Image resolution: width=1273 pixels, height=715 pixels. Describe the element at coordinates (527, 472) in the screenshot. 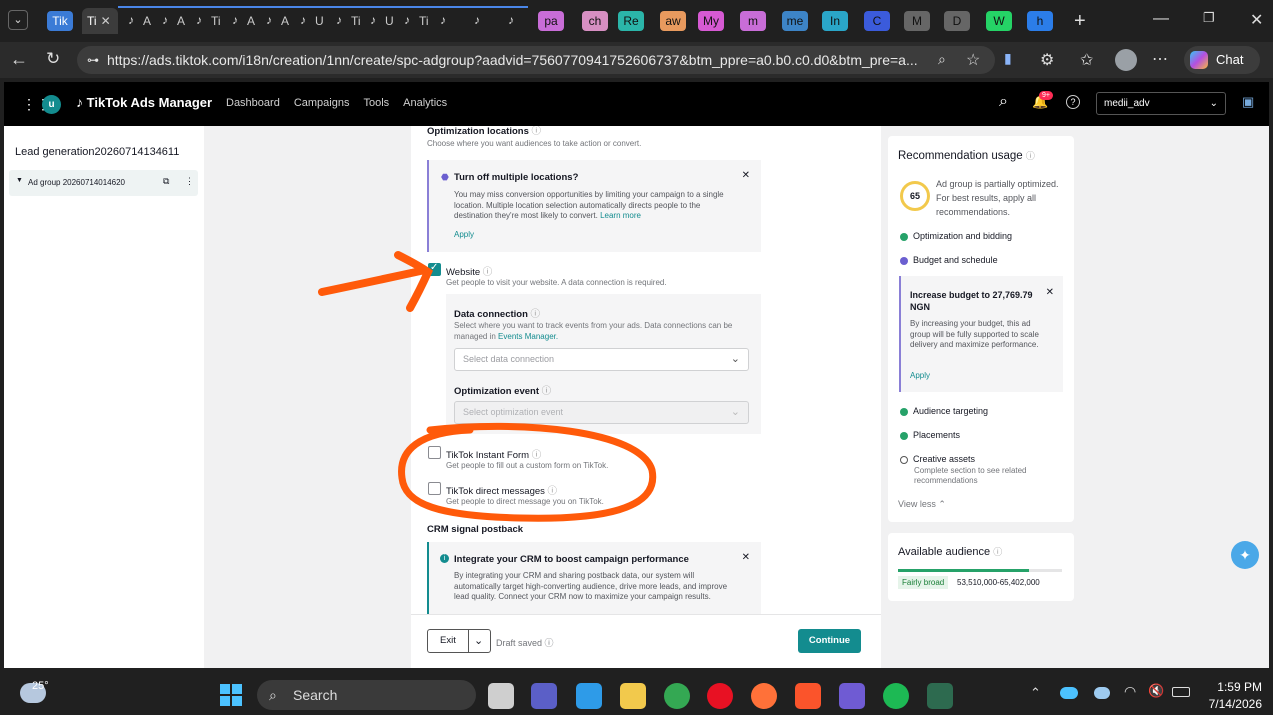

I see `annotation-circle` at that location.